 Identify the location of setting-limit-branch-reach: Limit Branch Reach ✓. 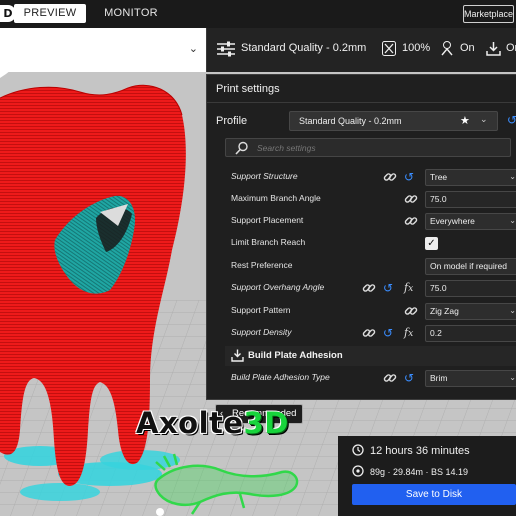
(361, 244).